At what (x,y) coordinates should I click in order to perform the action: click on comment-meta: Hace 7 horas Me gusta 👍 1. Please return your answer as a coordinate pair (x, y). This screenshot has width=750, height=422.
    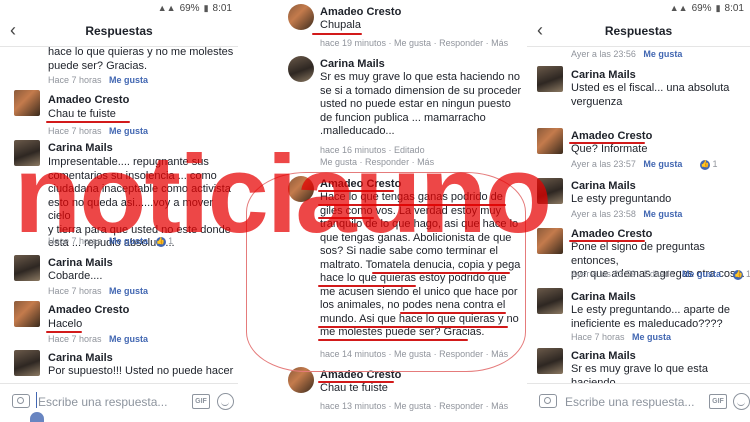
    Looking at the image, I should click on (110, 241).